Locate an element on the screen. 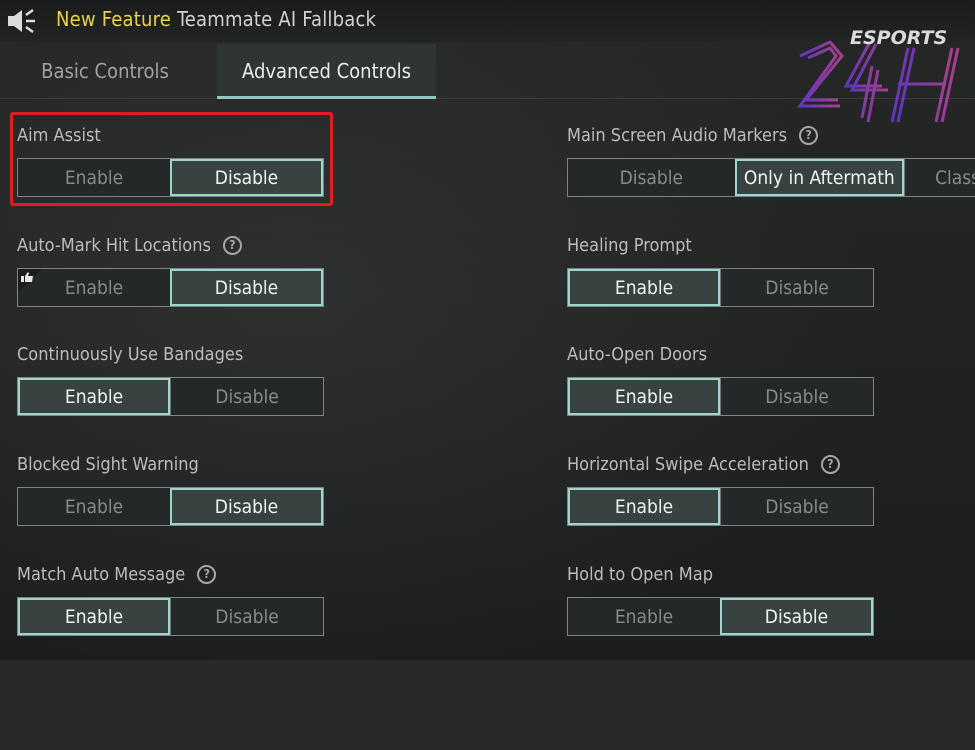 The height and width of the screenshot is (750, 975). hold-to-open-map-label: Hold to Open Map is located at coordinates (640, 574).